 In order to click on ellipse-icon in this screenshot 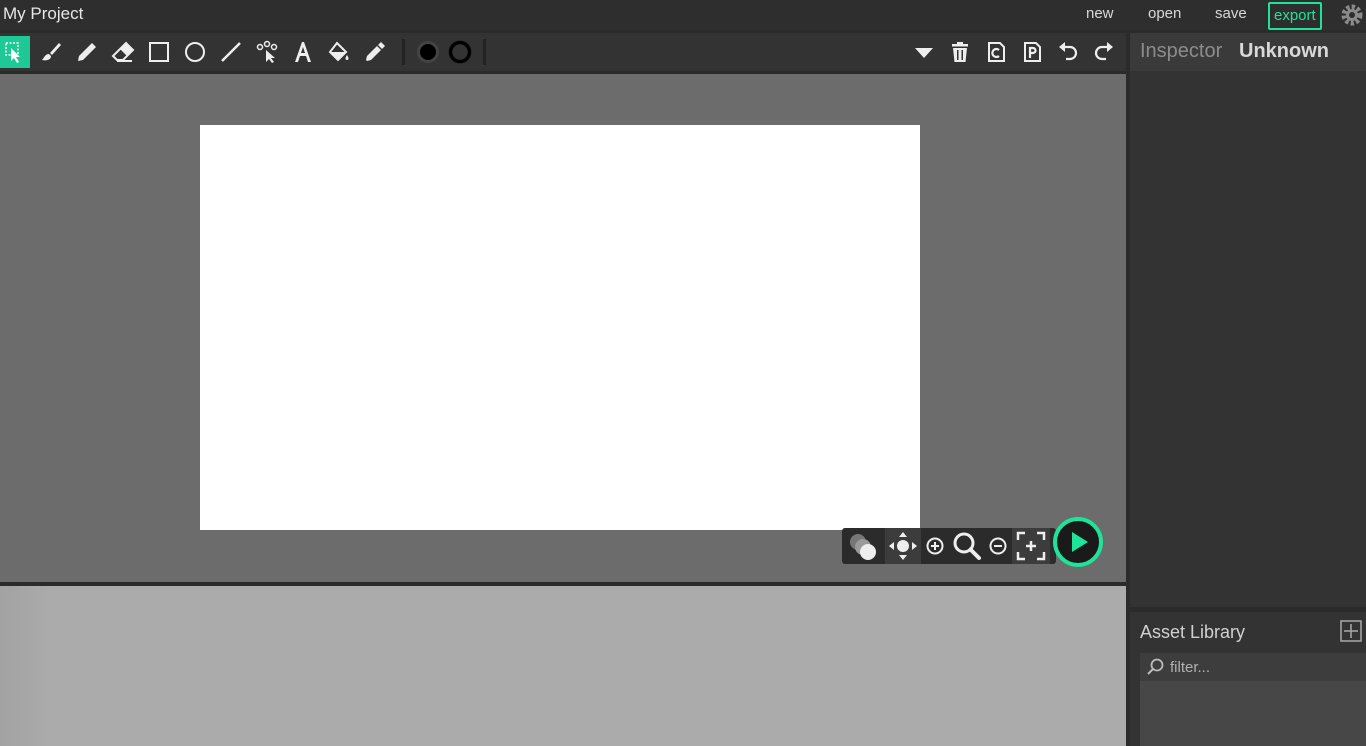, I will do `click(195, 52)`.